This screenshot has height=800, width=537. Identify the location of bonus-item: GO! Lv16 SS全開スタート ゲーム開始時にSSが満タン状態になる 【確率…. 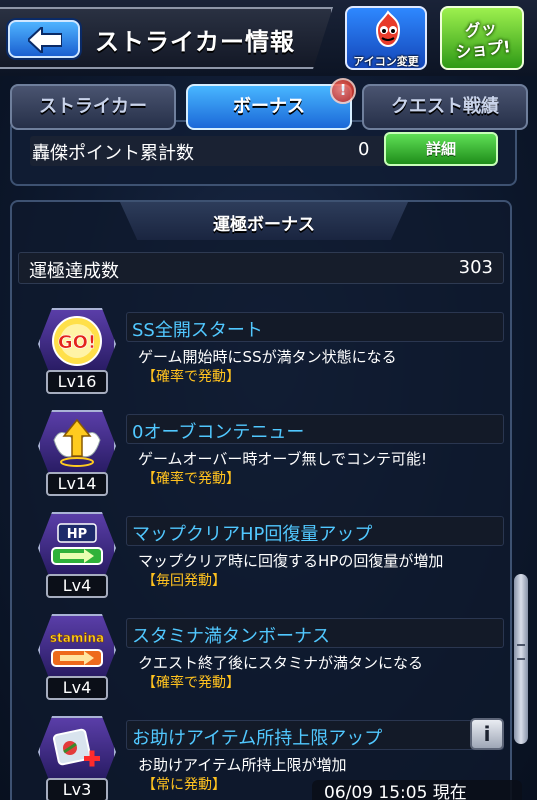
(264, 358).